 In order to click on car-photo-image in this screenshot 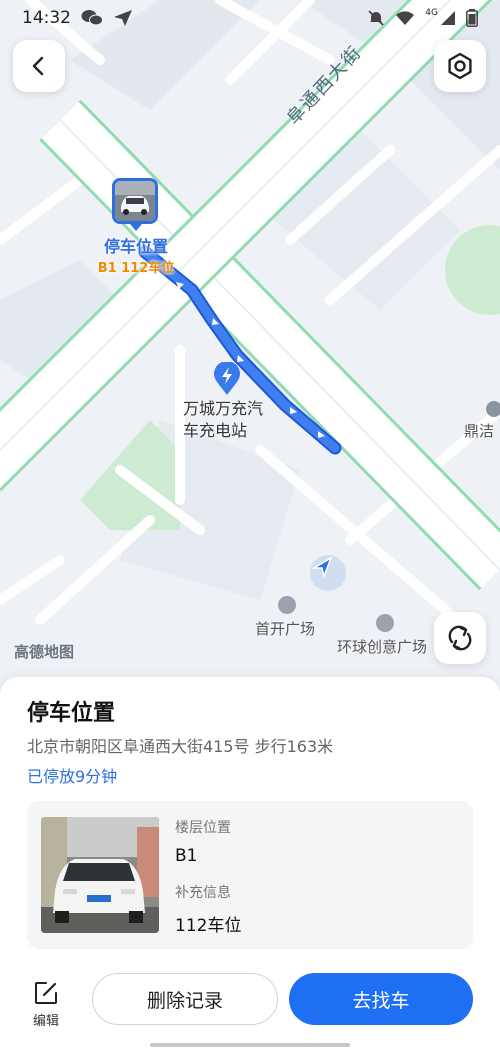, I will do `click(100, 875)`.